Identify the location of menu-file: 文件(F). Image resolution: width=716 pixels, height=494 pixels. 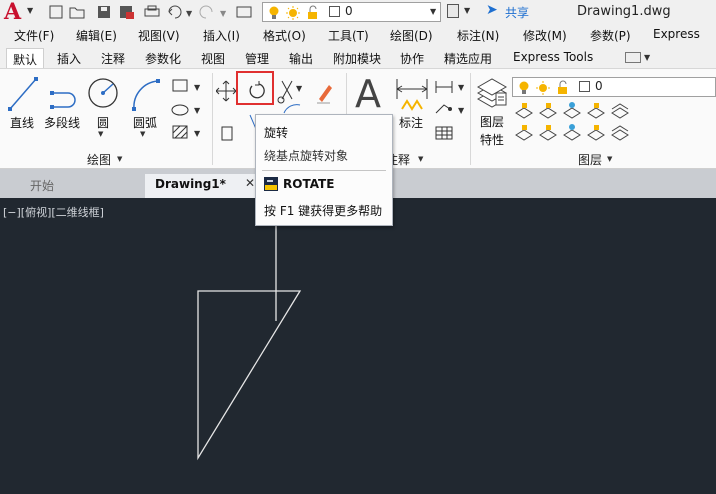
(34, 35).